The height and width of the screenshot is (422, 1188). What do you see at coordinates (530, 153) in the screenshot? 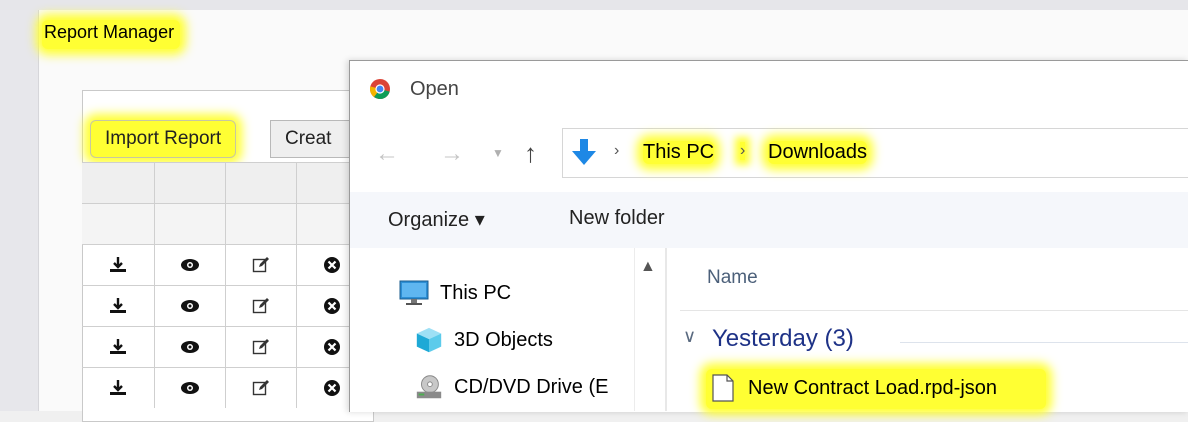
I see `up-arrow-icon: ↑` at bounding box center [530, 153].